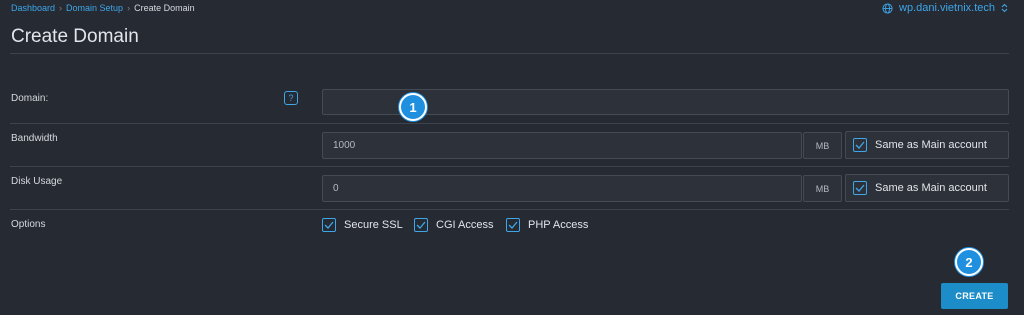 This screenshot has width=1024, height=315. I want to click on page-title: Create Domain, so click(75, 36).